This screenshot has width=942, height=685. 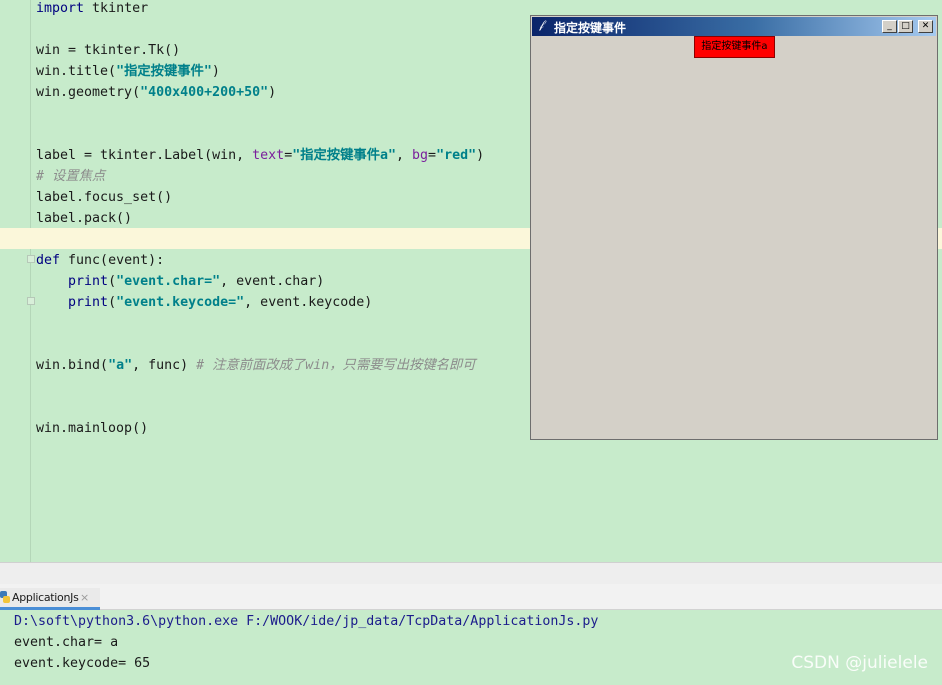 What do you see at coordinates (734, 26) in the screenshot?
I see `tk-window-titlebar: 𝒻 指定按键事件 _ □ ✕` at bounding box center [734, 26].